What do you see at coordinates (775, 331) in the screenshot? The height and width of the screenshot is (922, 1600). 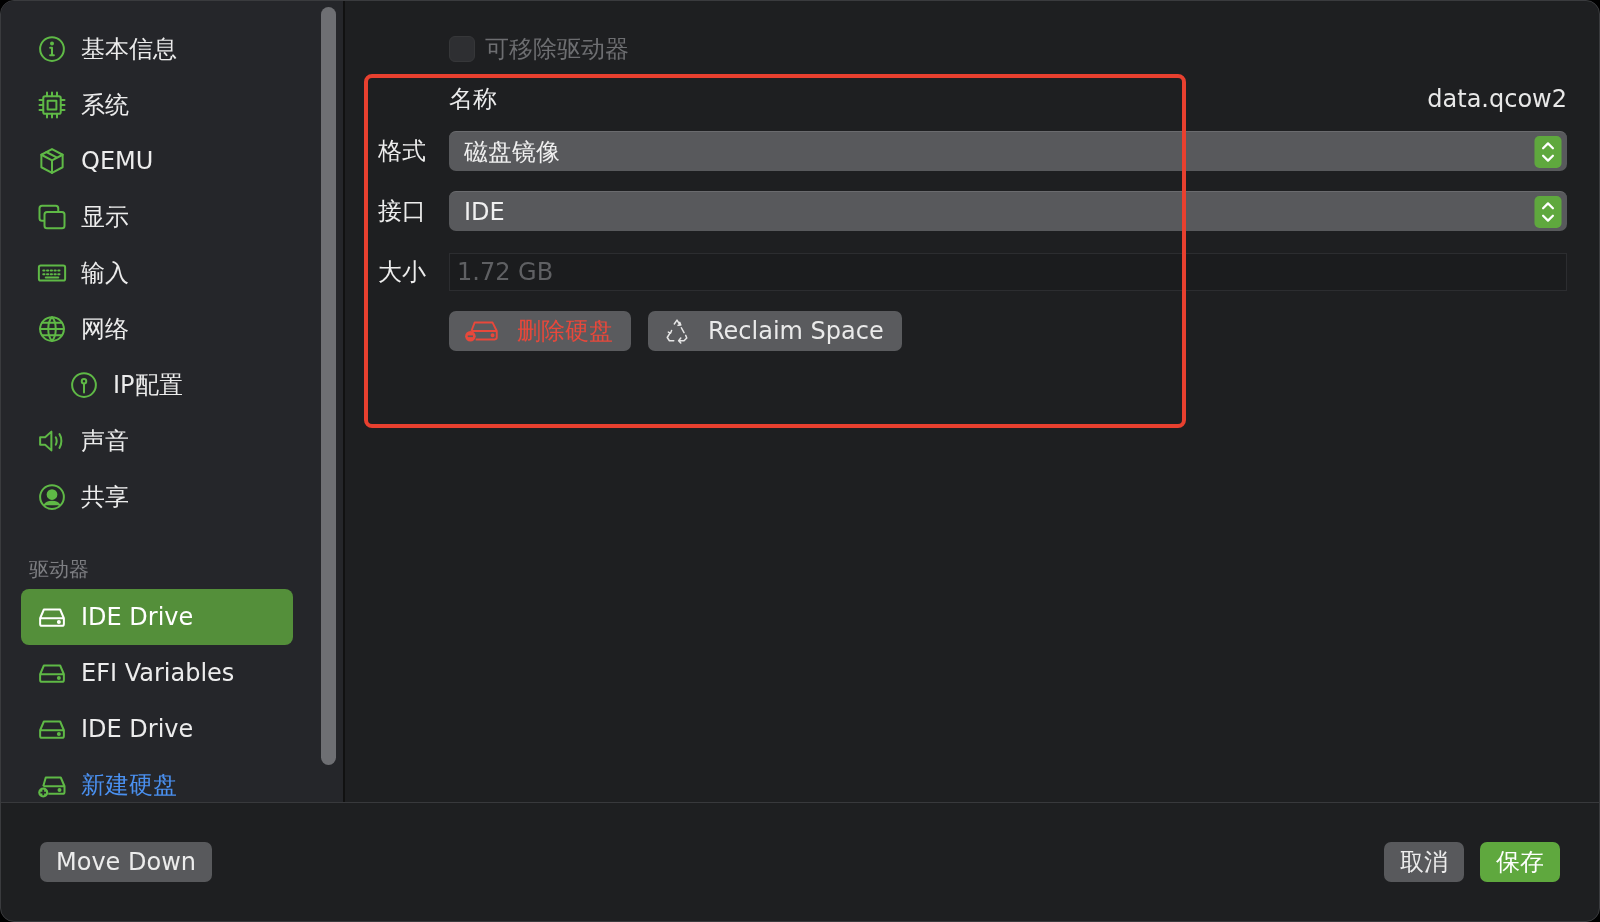 I see `reclaim-button: Reclaim Space` at bounding box center [775, 331].